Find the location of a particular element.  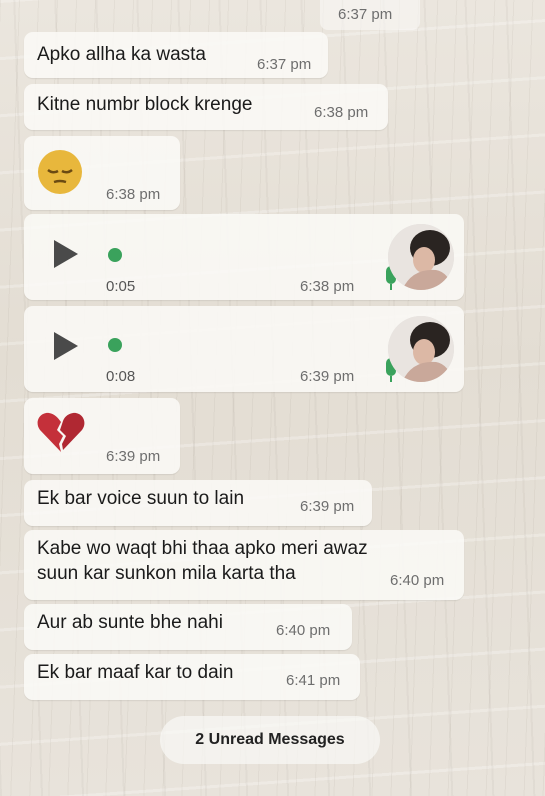

message-text: Apko allha ka wasta is located at coordinates (121, 54).